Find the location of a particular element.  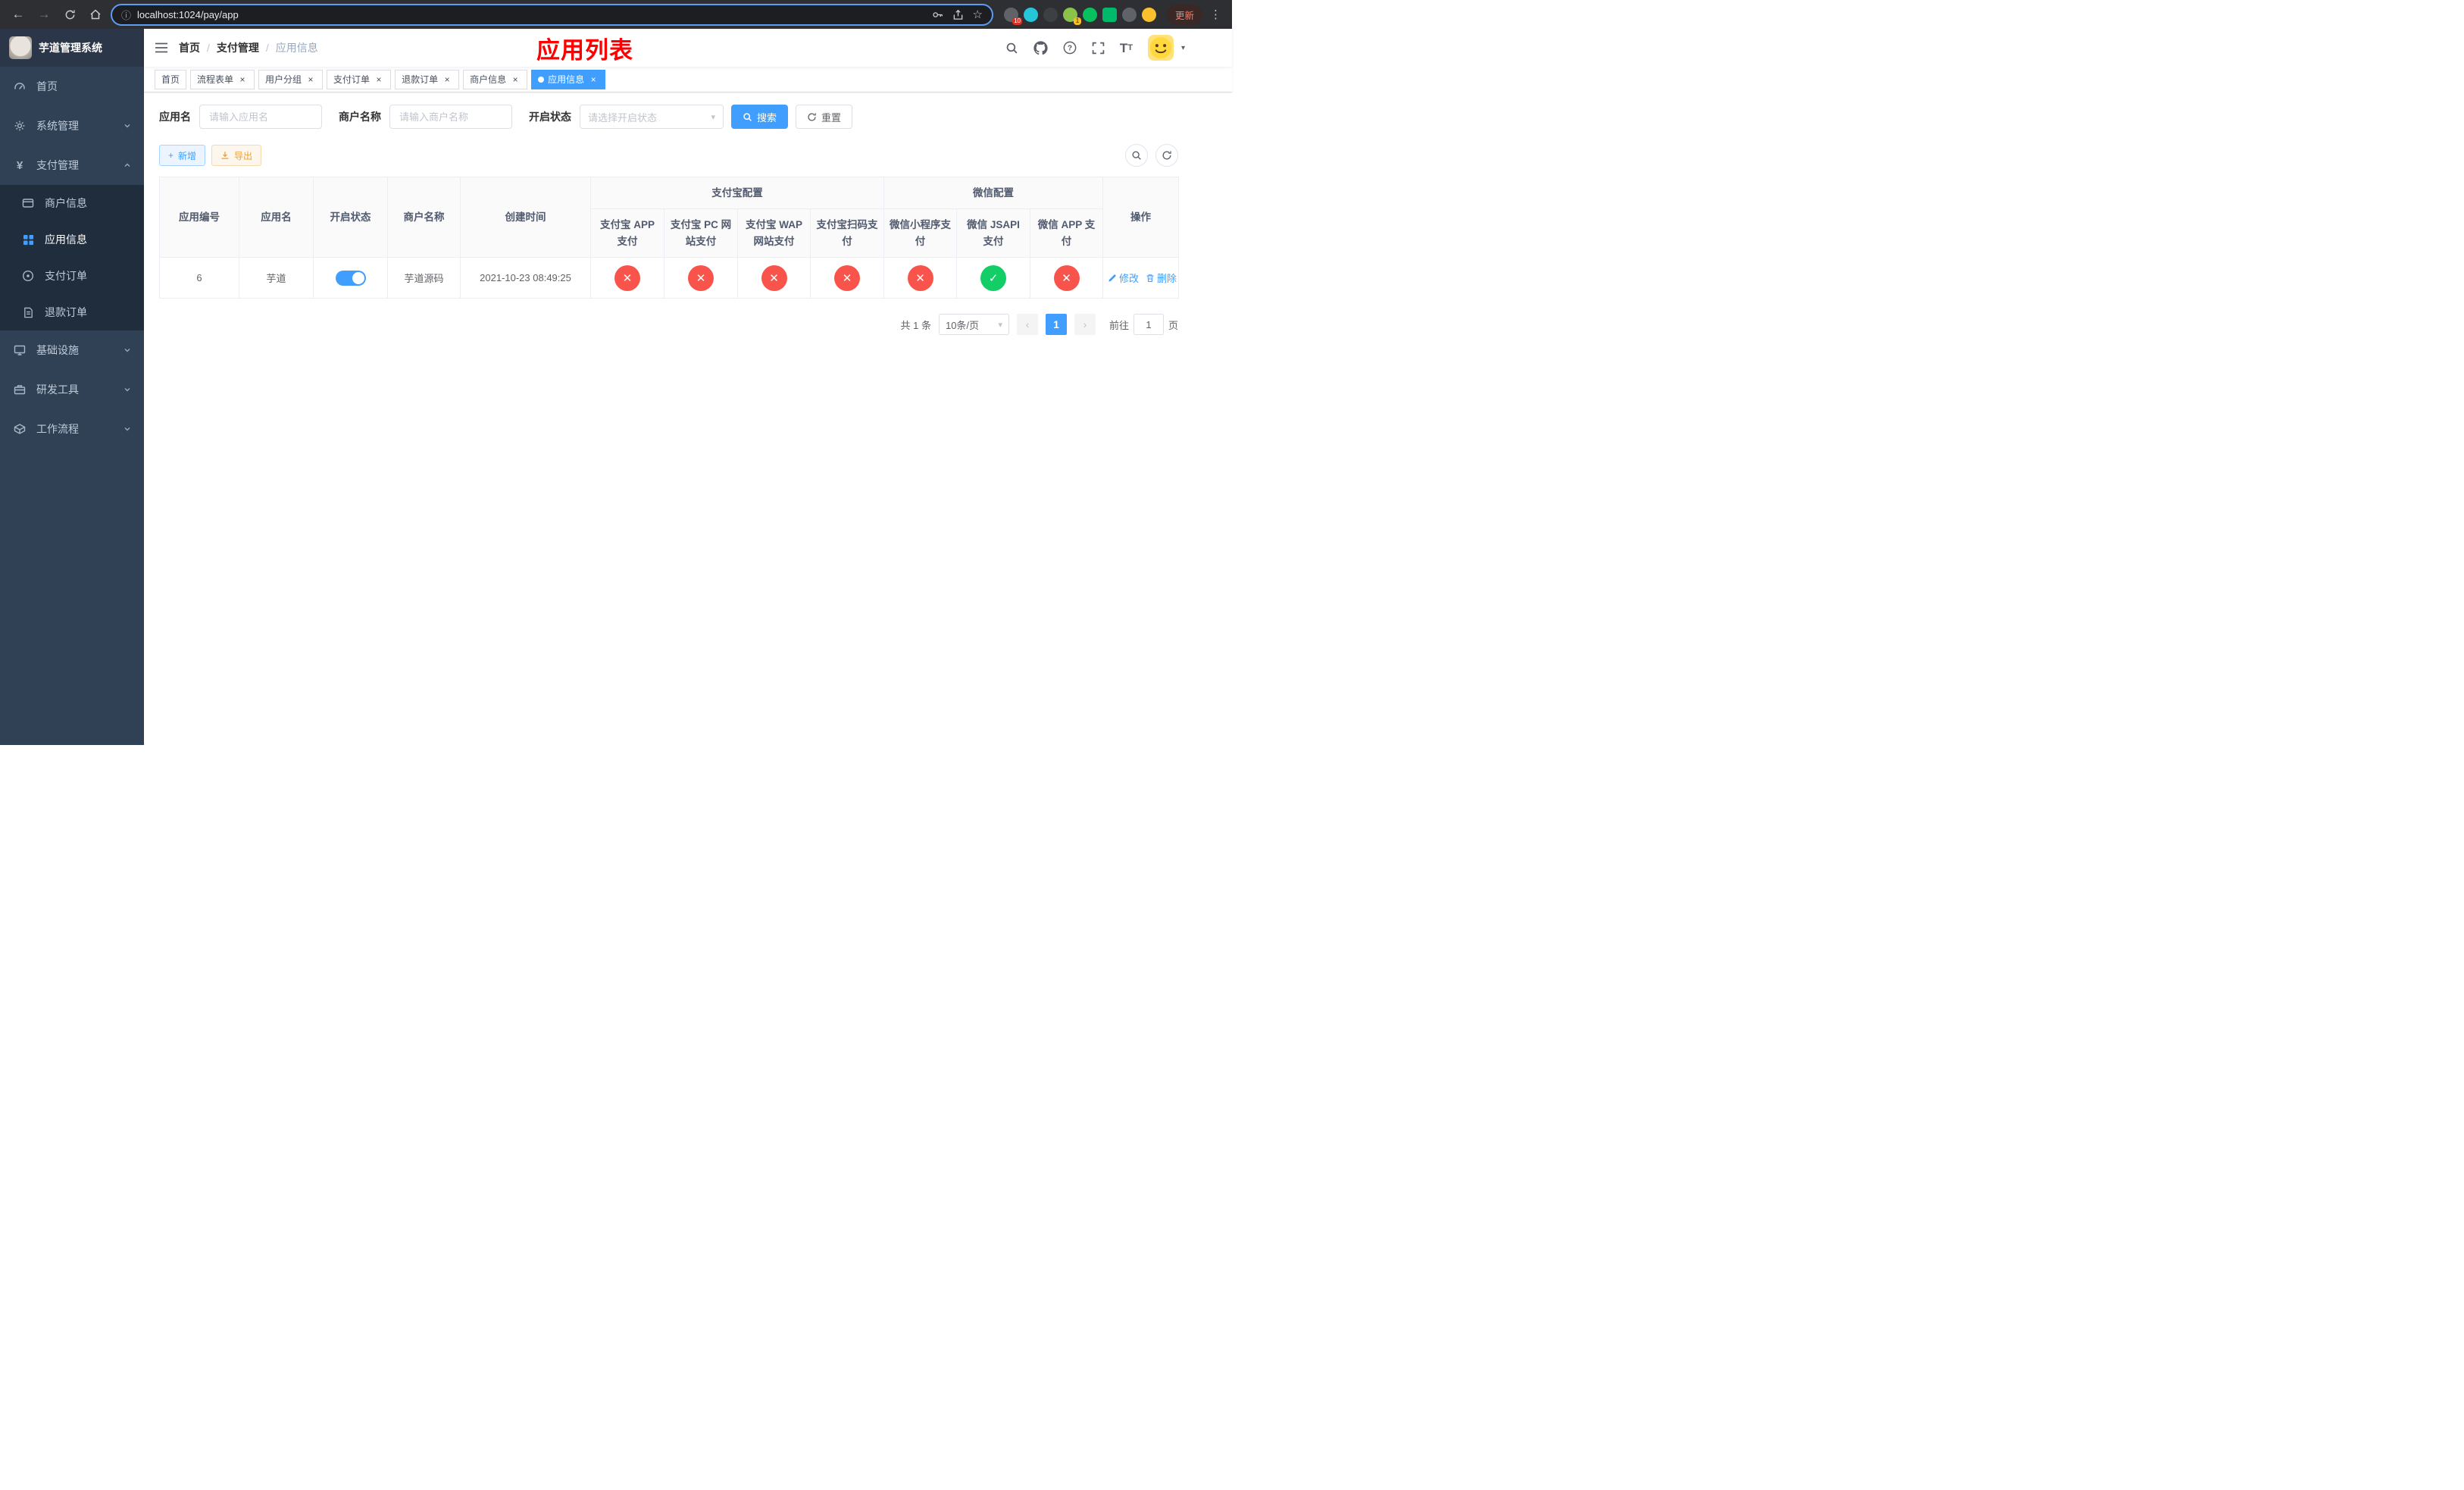

download-icon is located at coordinates (225, 155).